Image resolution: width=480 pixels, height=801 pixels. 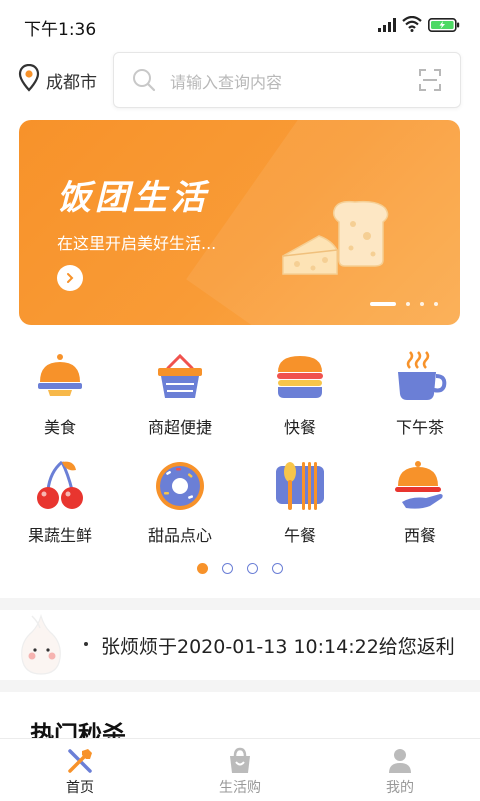 What do you see at coordinates (179, 427) in the screenshot?
I see `category-label: 商超便捷` at bounding box center [179, 427].